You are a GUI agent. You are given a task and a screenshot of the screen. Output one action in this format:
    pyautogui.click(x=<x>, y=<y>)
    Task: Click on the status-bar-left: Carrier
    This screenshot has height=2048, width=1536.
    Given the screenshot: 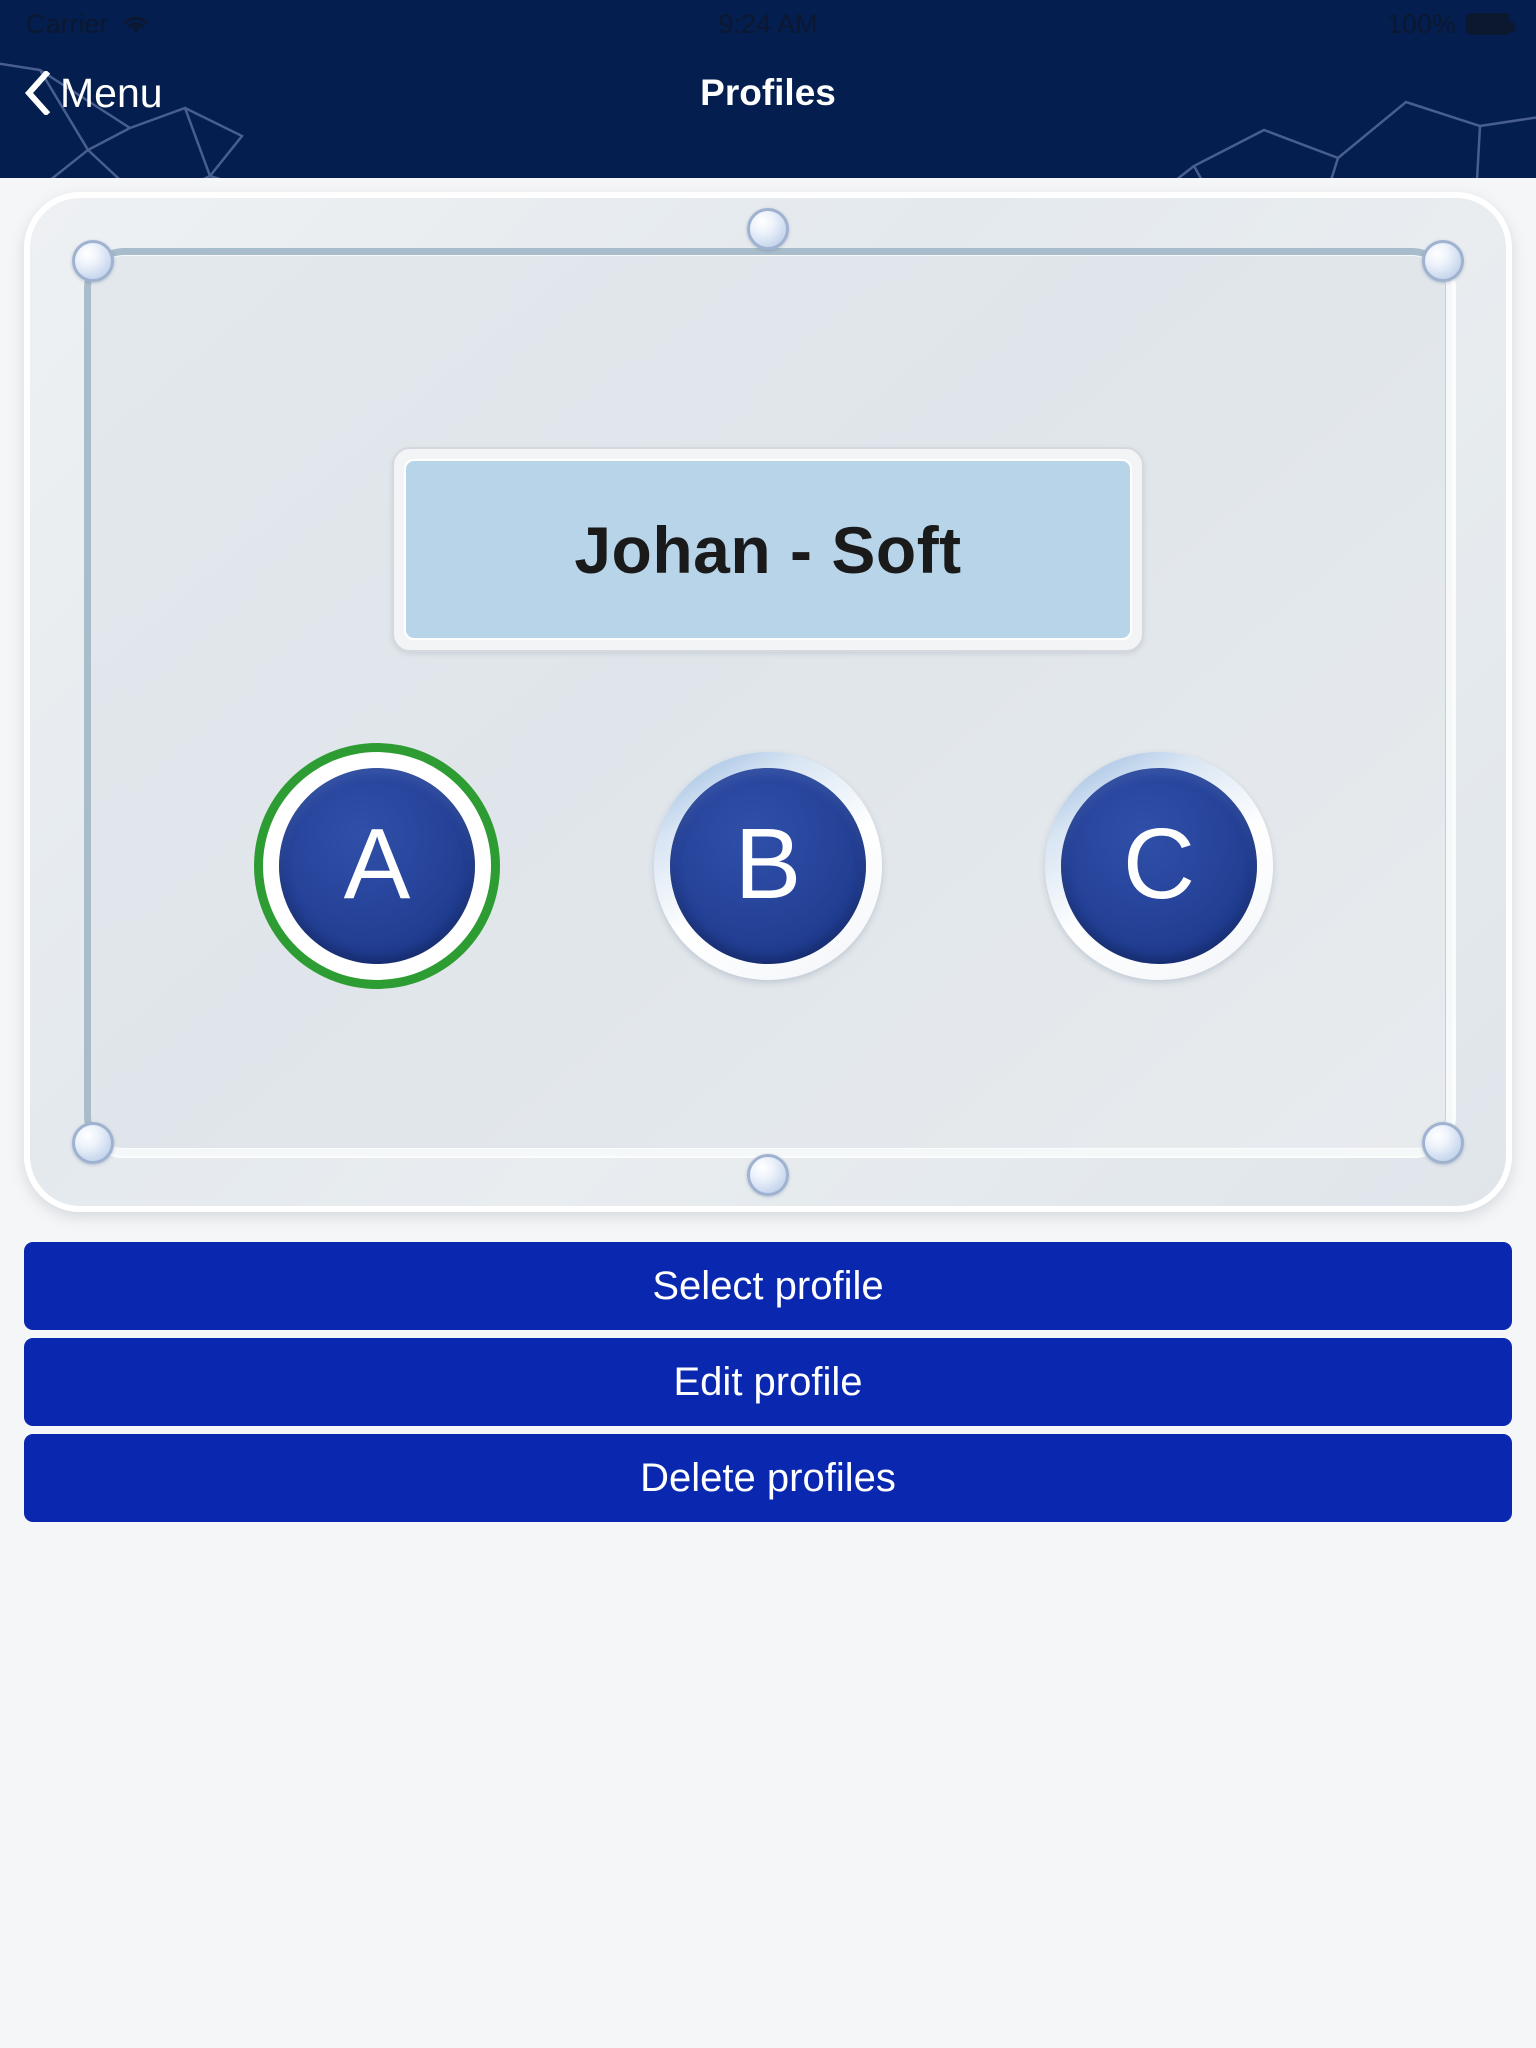 What is the action you would take?
    pyautogui.click(x=88, y=24)
    